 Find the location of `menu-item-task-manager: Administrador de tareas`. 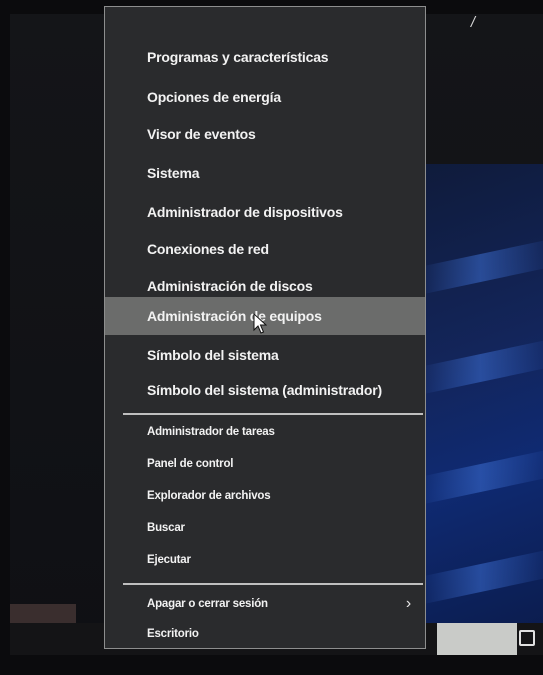

menu-item-task-manager: Administrador de tareas is located at coordinates (265, 432).